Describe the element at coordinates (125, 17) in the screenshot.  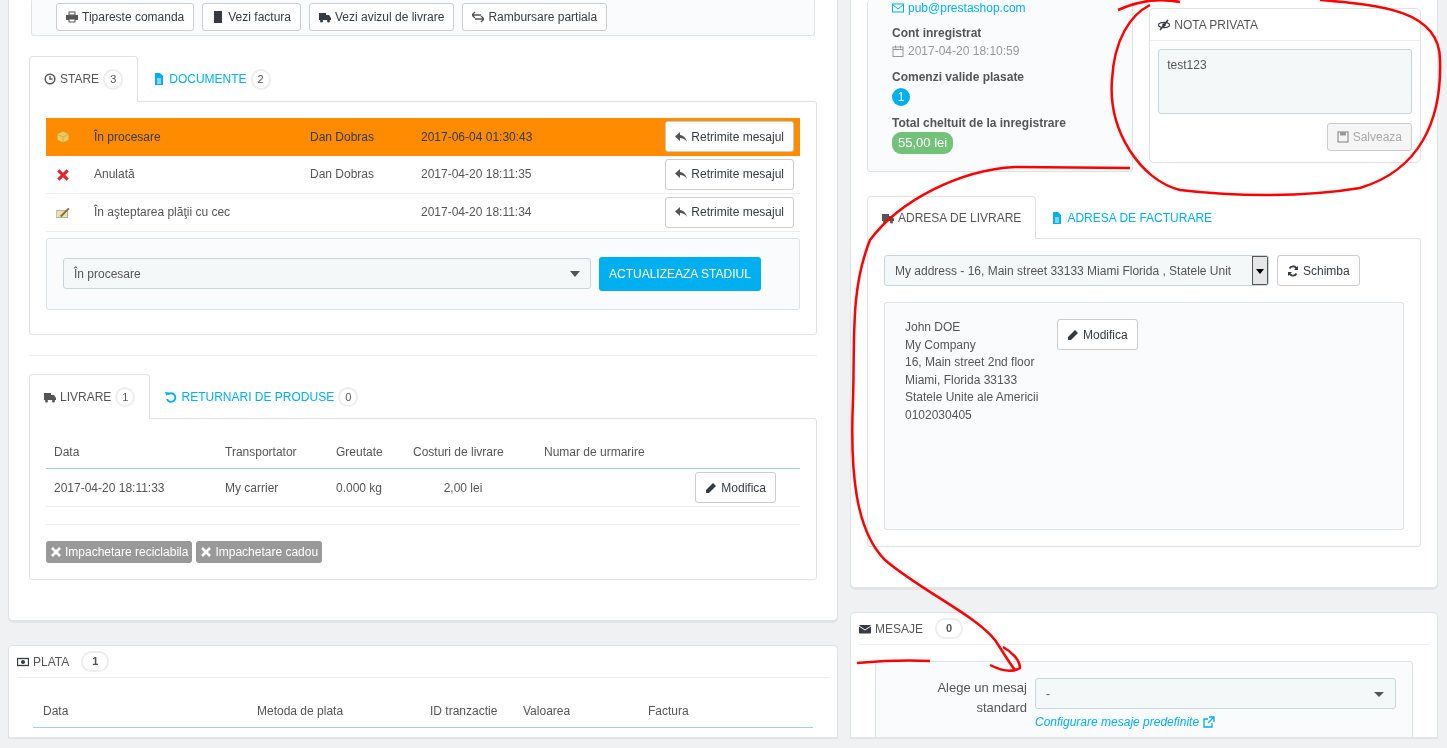
I see `order-action-button: Tipareste comanda` at that location.